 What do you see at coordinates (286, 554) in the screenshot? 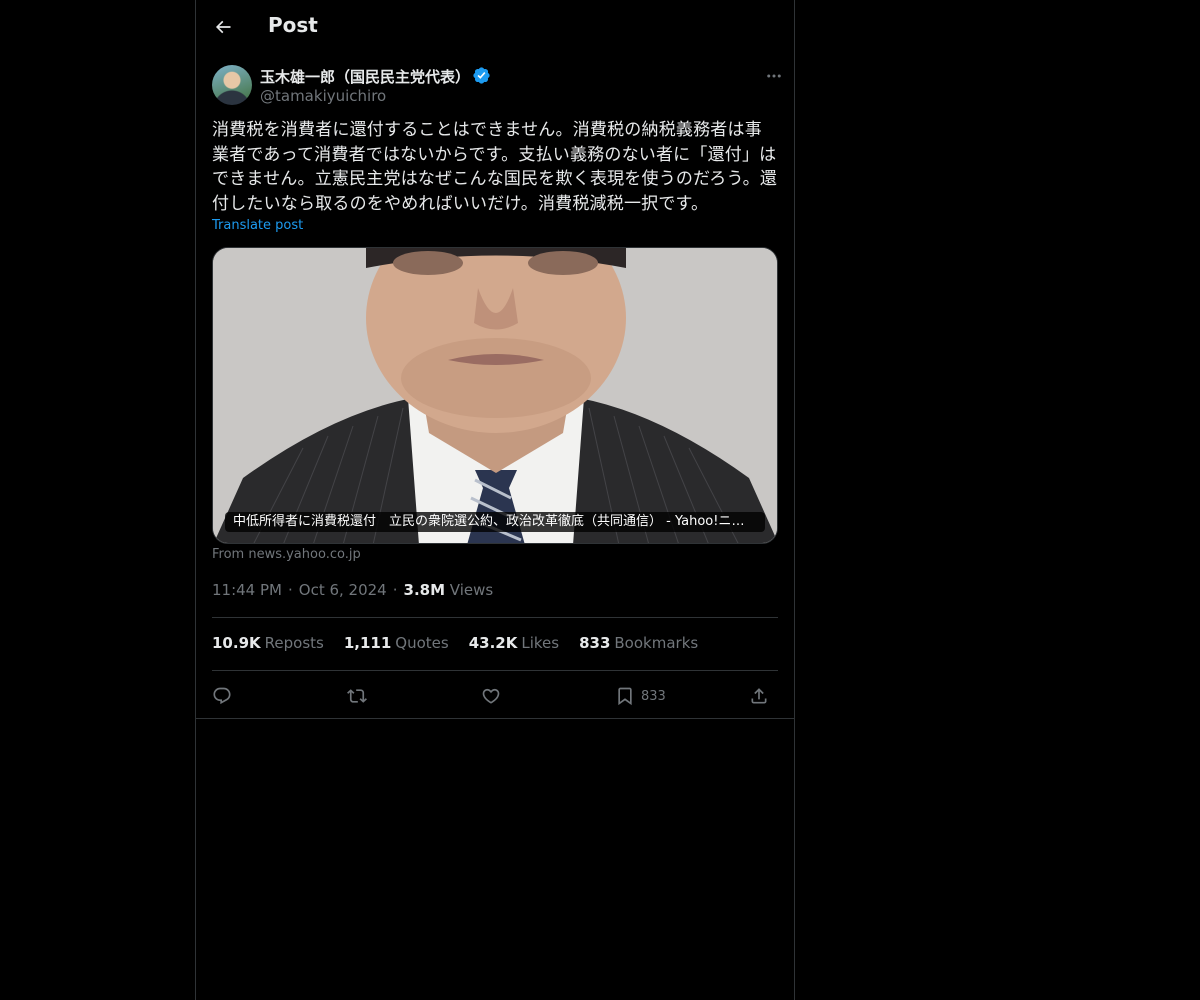
I see `card-source: From news.yahoo.co.jp` at bounding box center [286, 554].